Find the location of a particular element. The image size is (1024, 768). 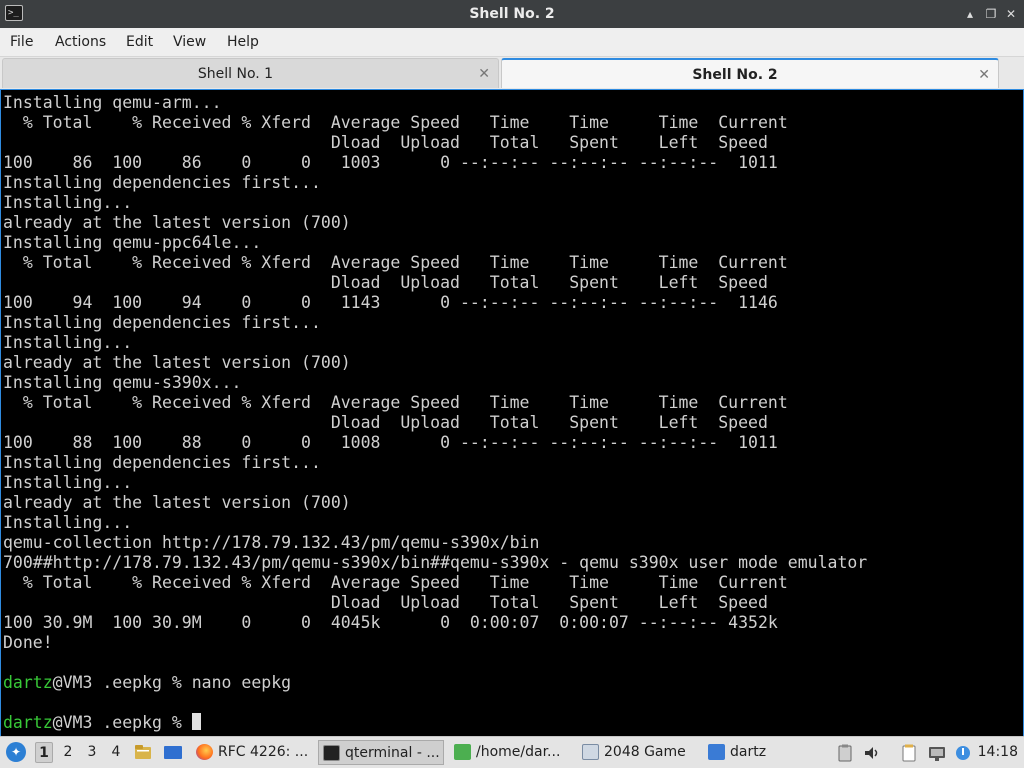

task-dartz-folder: dartz is located at coordinates (759, 752).